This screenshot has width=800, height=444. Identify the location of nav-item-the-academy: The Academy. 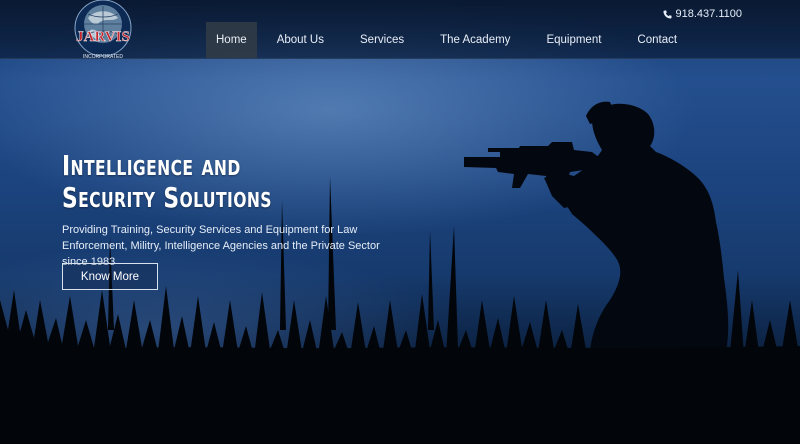
(475, 40).